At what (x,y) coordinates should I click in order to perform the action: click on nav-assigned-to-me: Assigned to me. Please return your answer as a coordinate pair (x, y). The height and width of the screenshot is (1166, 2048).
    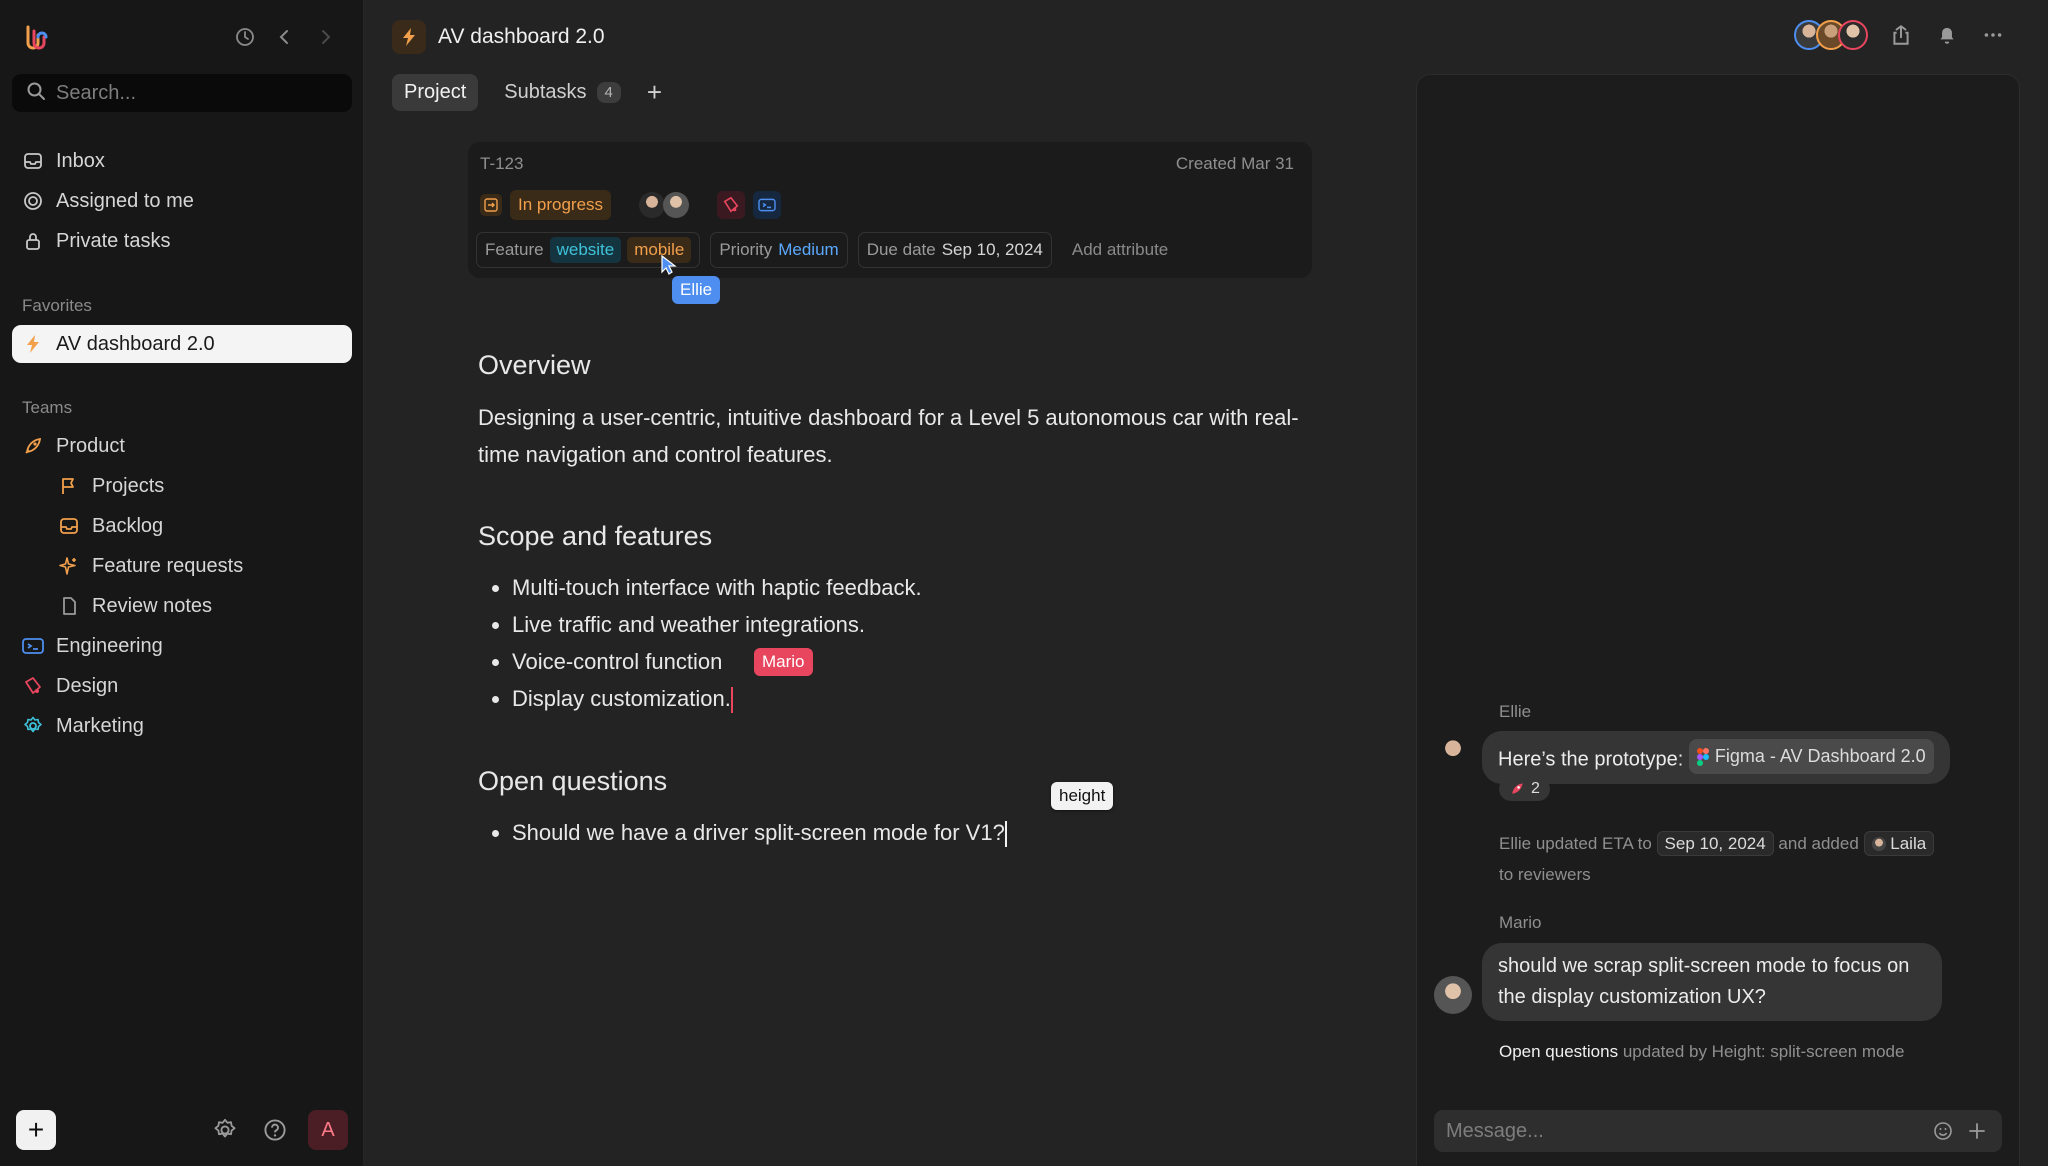
    Looking at the image, I should click on (182, 201).